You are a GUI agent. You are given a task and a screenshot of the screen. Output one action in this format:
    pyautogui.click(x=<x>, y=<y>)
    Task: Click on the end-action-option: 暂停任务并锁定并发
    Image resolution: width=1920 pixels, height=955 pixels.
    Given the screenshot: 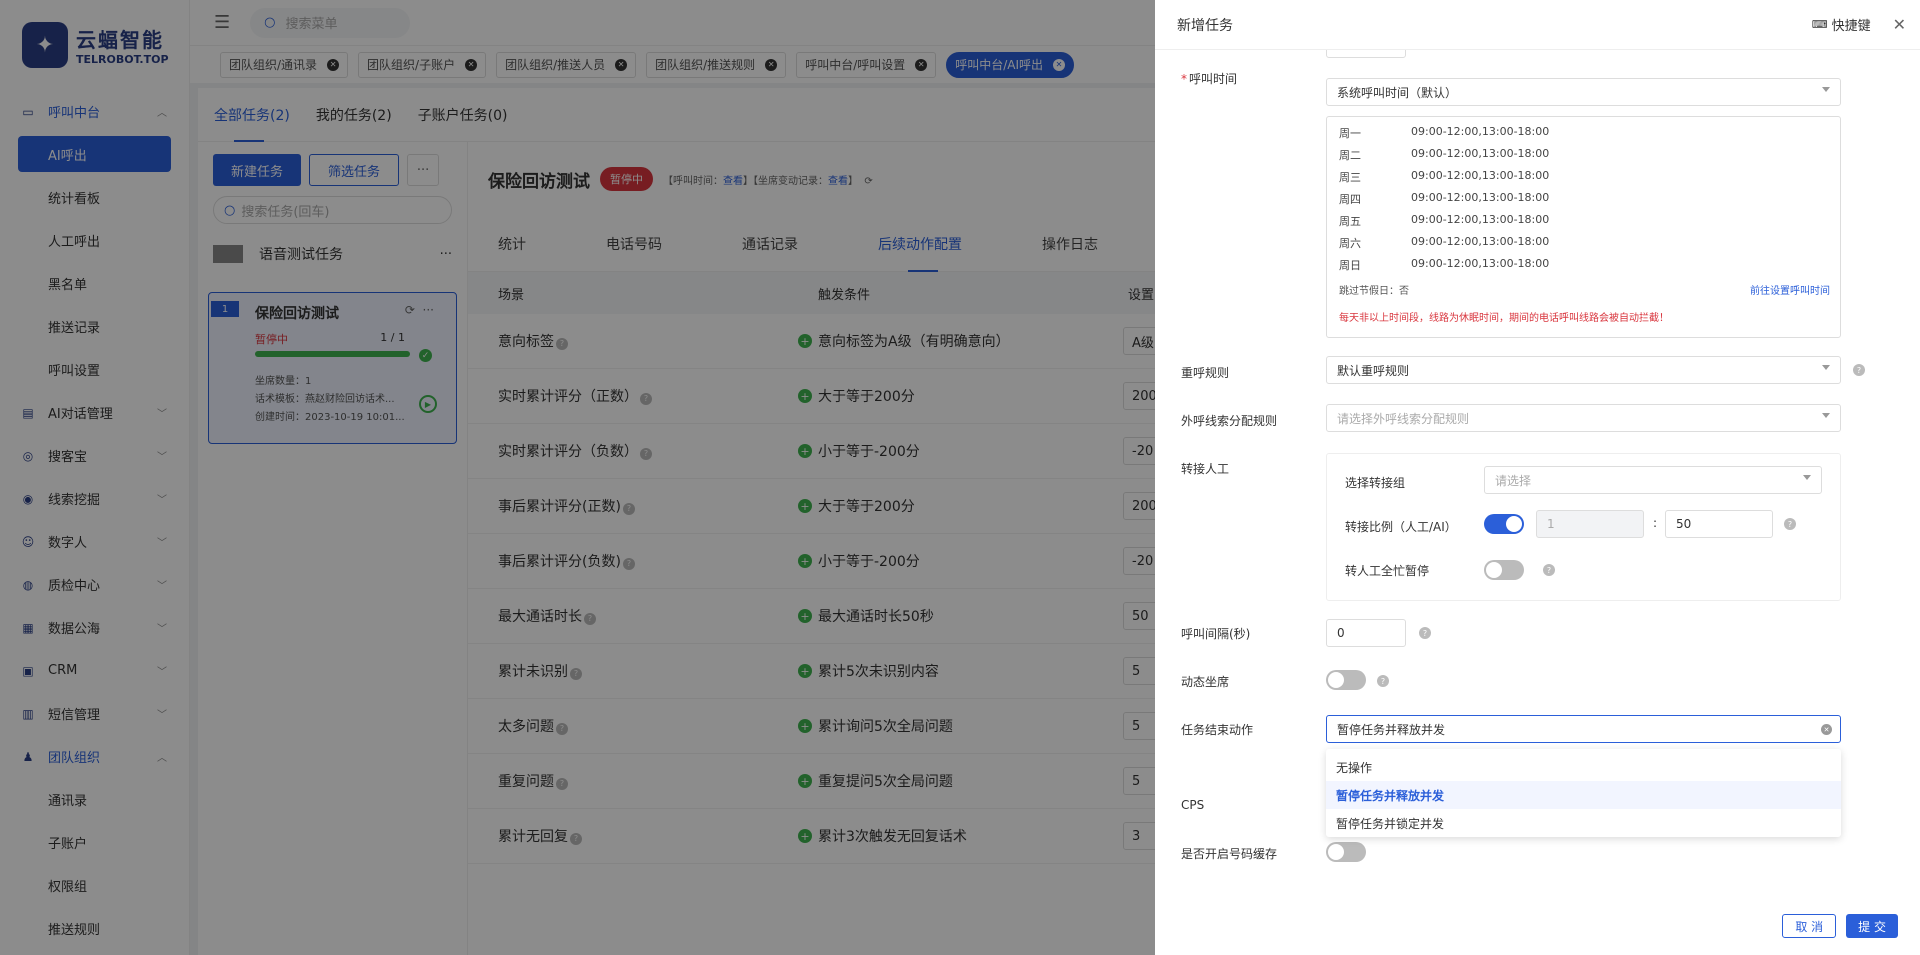 What is the action you would take?
    pyautogui.click(x=1583, y=823)
    